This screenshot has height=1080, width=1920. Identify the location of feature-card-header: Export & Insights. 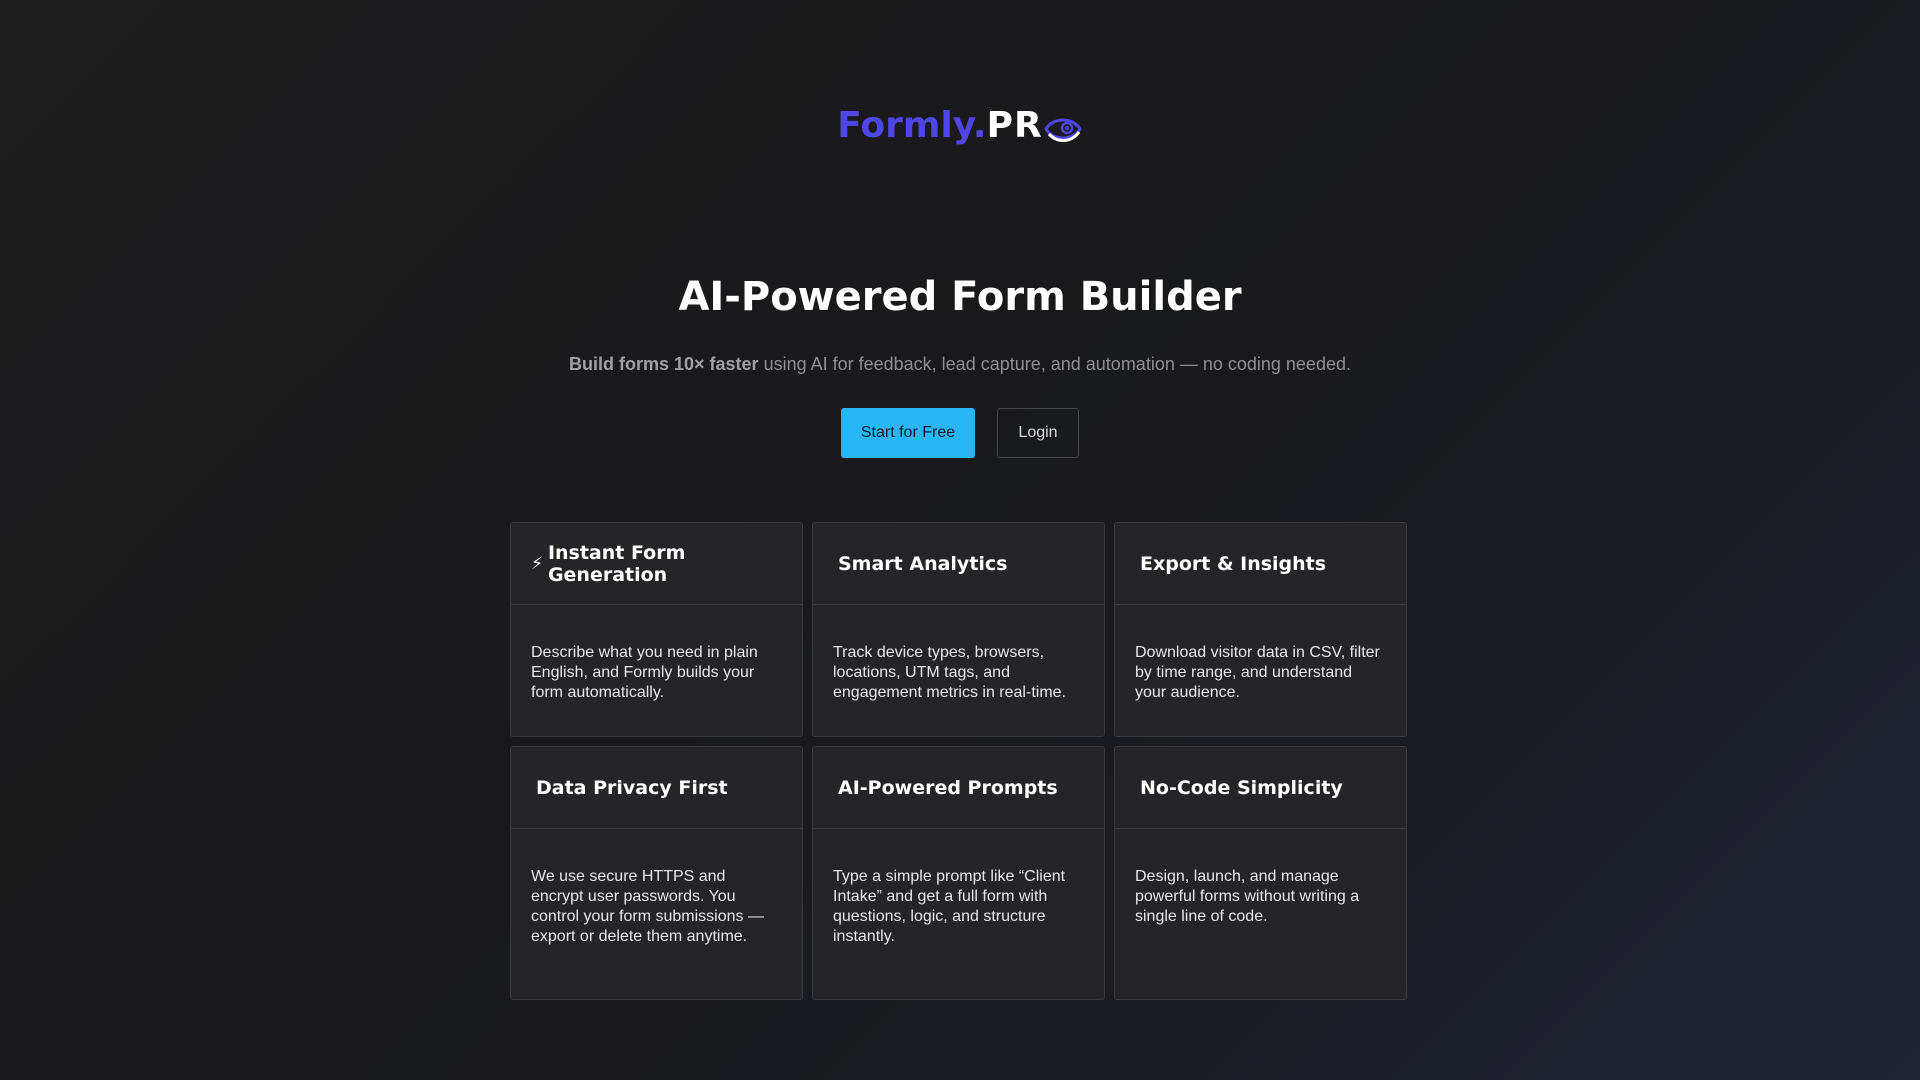
(1260, 564).